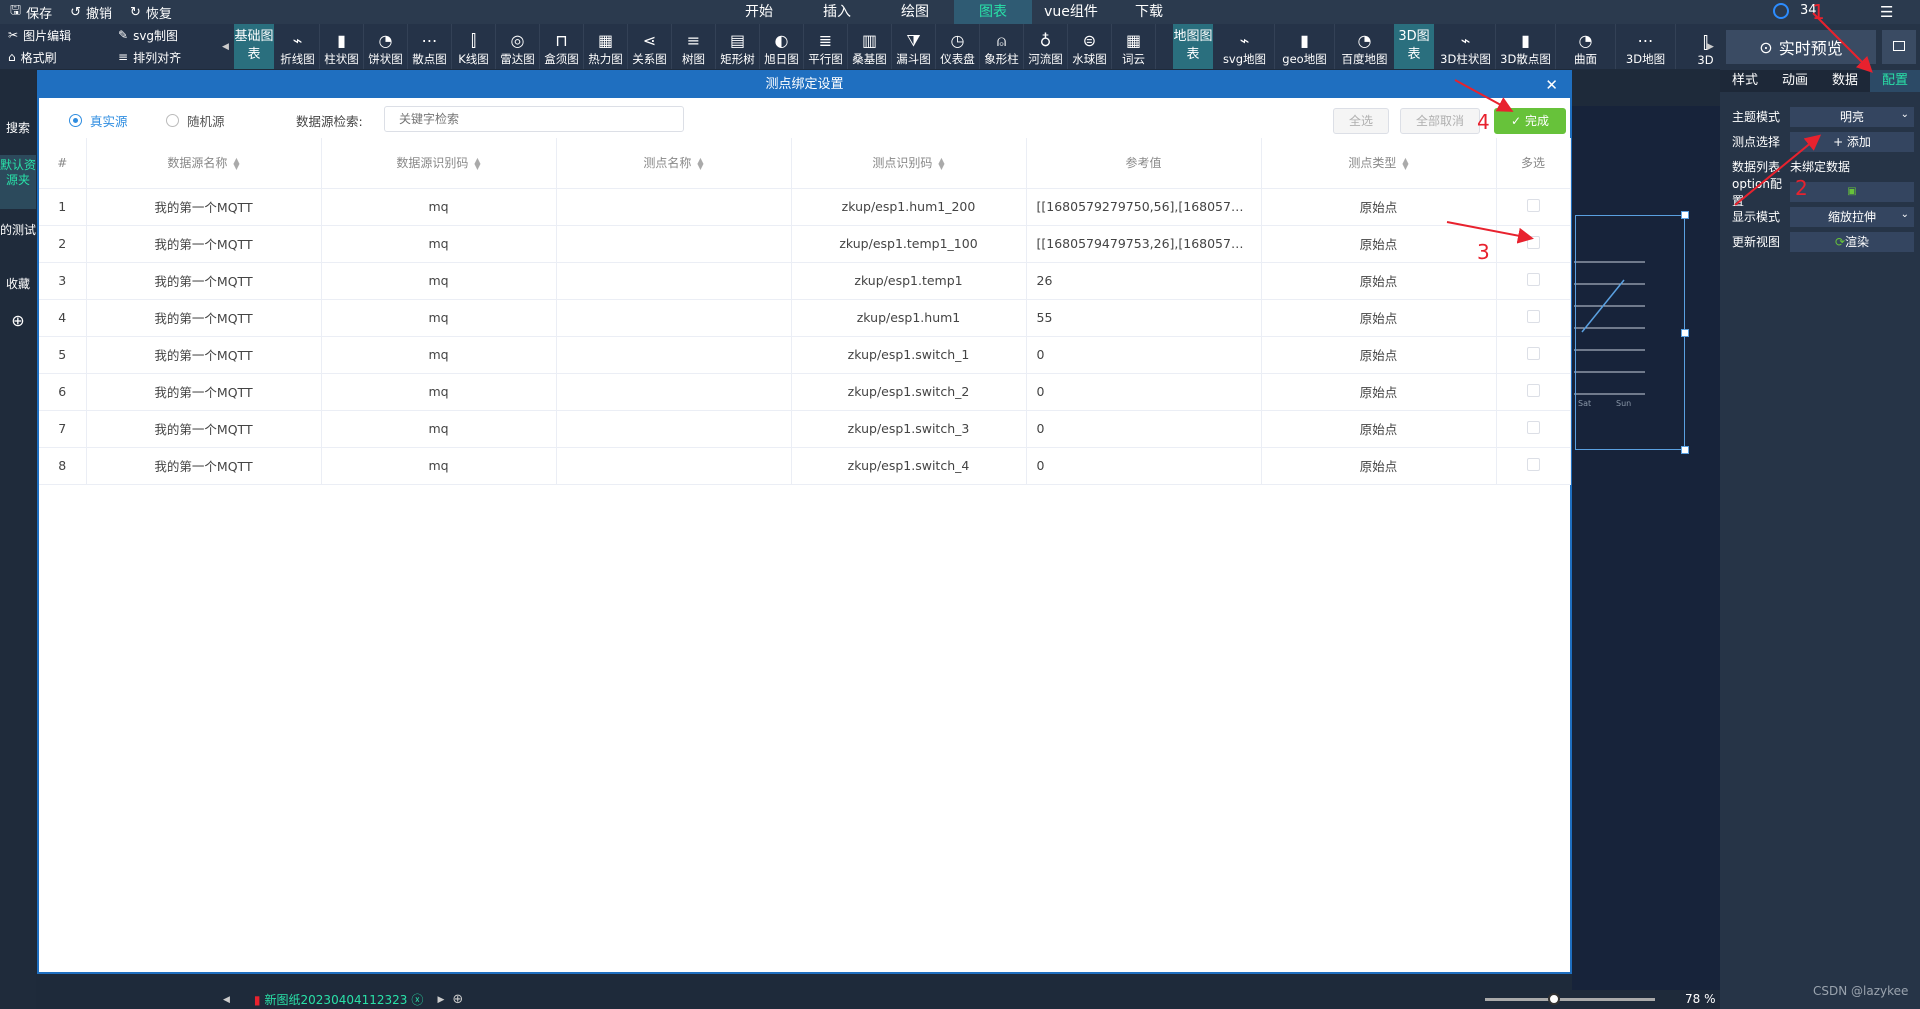 The height and width of the screenshot is (1009, 1920). Describe the element at coordinates (298, 46) in the screenshot. I see `chart-tool-basic-tools-0: ⌁ 折线图` at that location.